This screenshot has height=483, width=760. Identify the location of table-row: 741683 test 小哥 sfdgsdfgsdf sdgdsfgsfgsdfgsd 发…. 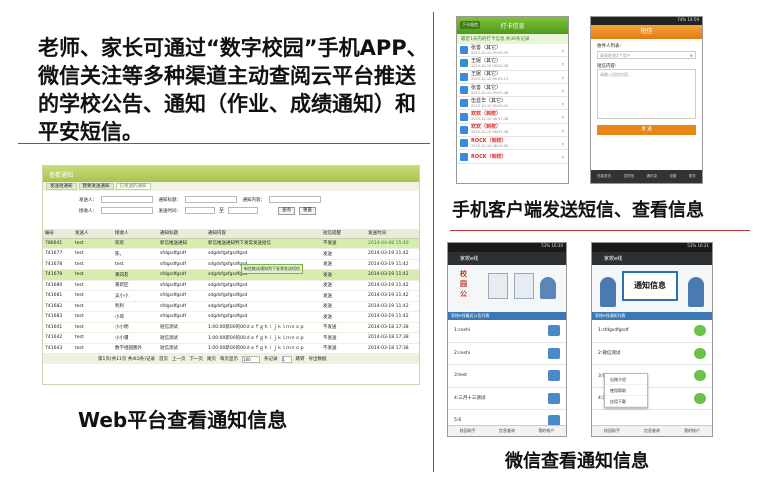
(231, 317).